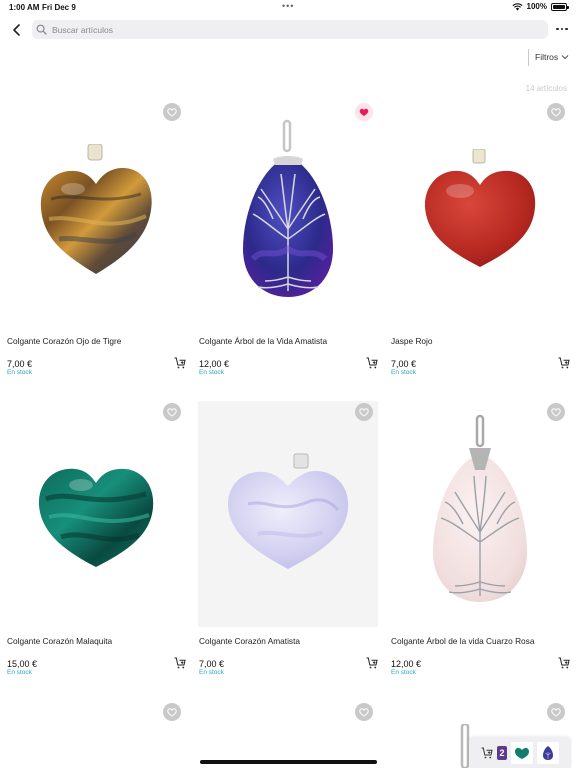 The image size is (576, 768). I want to click on mini-cart: 2, so click(520, 752).